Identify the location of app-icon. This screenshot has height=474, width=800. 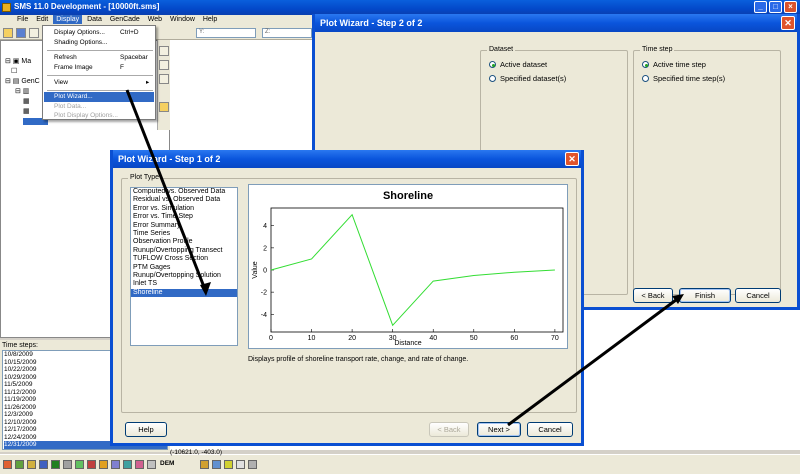
(6, 7).